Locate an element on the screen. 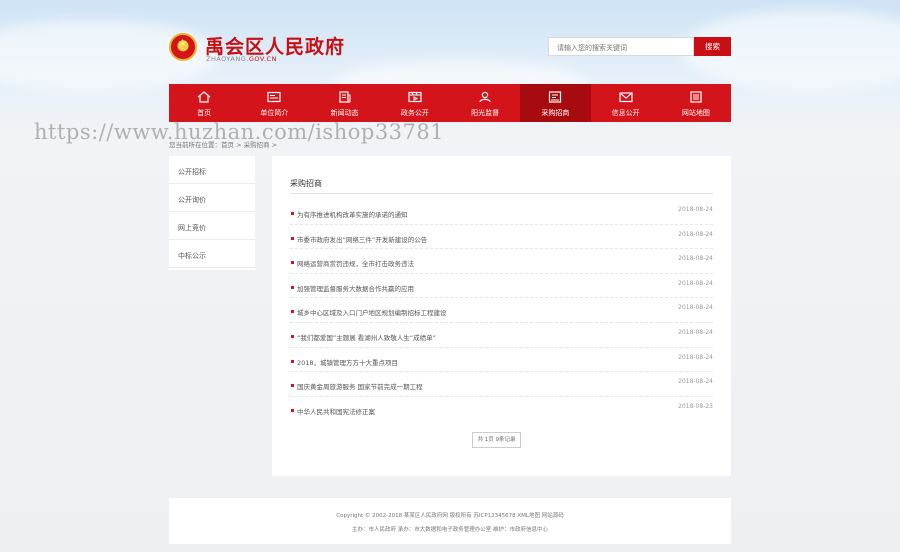 The height and width of the screenshot is (552, 900). list-item: “我们都爱国”主题展 看湖州人致敬人生“成绩单” 2018-08-24 is located at coordinates (501, 335).